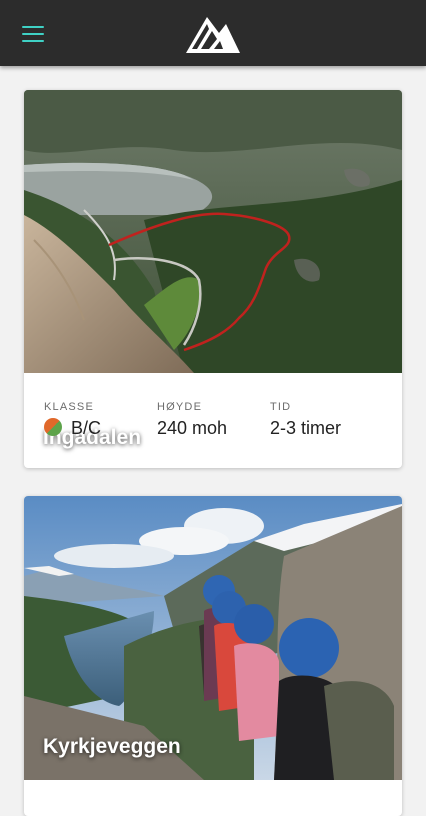 The image size is (426, 816). Describe the element at coordinates (86, 428) in the screenshot. I see `stat-class-value: B/C` at that location.